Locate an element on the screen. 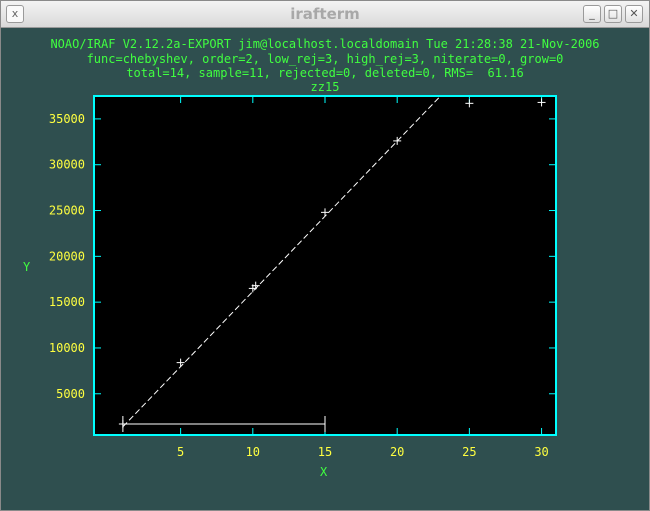  x-tick-label: 20 is located at coordinates (397, 452).